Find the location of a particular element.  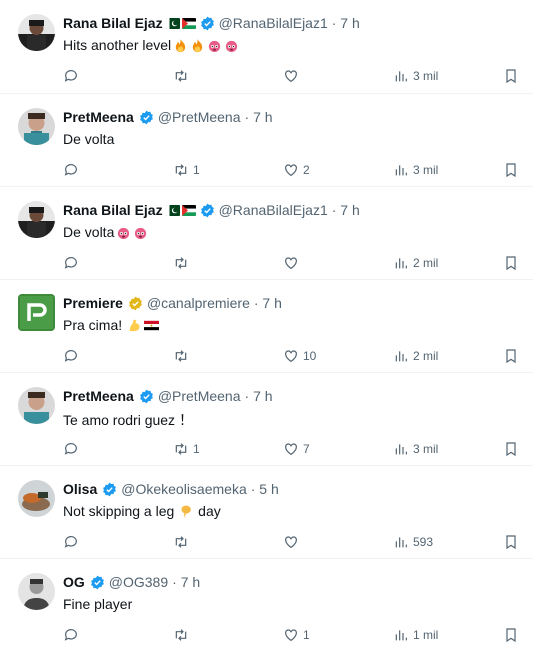

like-button: 10 is located at coordinates (299, 356).